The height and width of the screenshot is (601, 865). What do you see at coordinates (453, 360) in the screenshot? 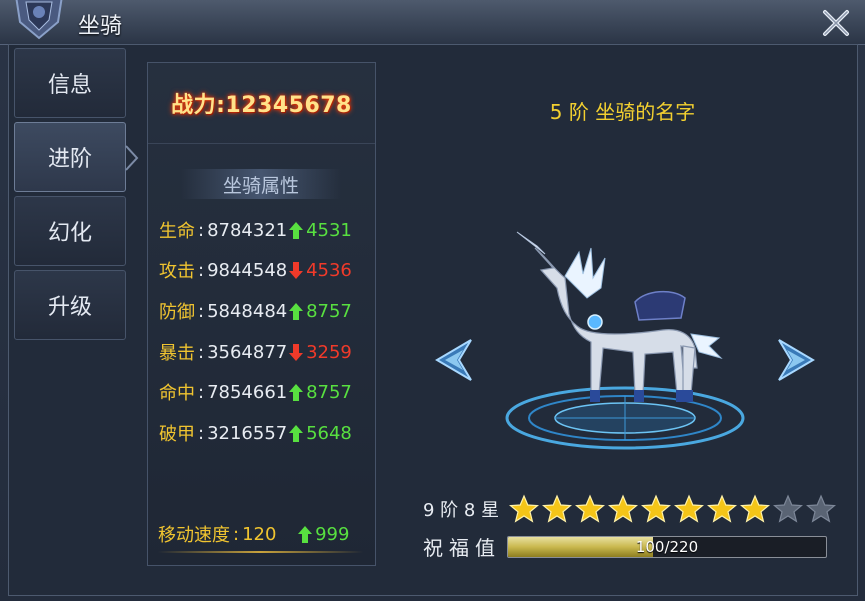
I see `arrow-left-icon` at bounding box center [453, 360].